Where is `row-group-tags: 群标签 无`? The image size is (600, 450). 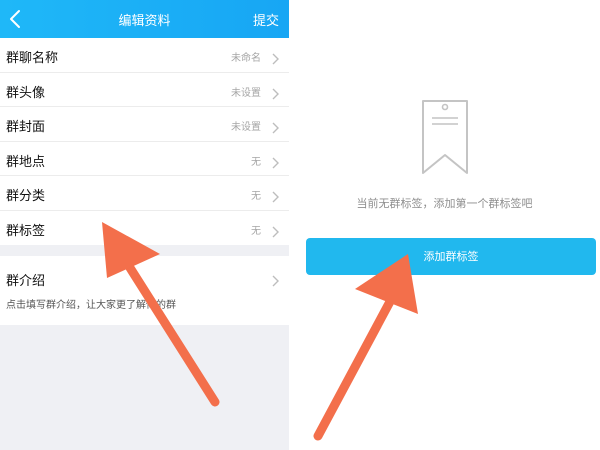 row-group-tags: 群标签 无 is located at coordinates (144, 228).